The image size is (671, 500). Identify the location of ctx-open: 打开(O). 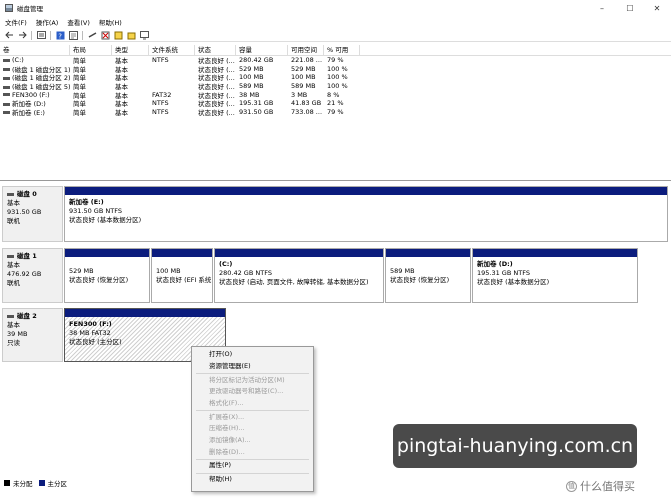
(252, 355).